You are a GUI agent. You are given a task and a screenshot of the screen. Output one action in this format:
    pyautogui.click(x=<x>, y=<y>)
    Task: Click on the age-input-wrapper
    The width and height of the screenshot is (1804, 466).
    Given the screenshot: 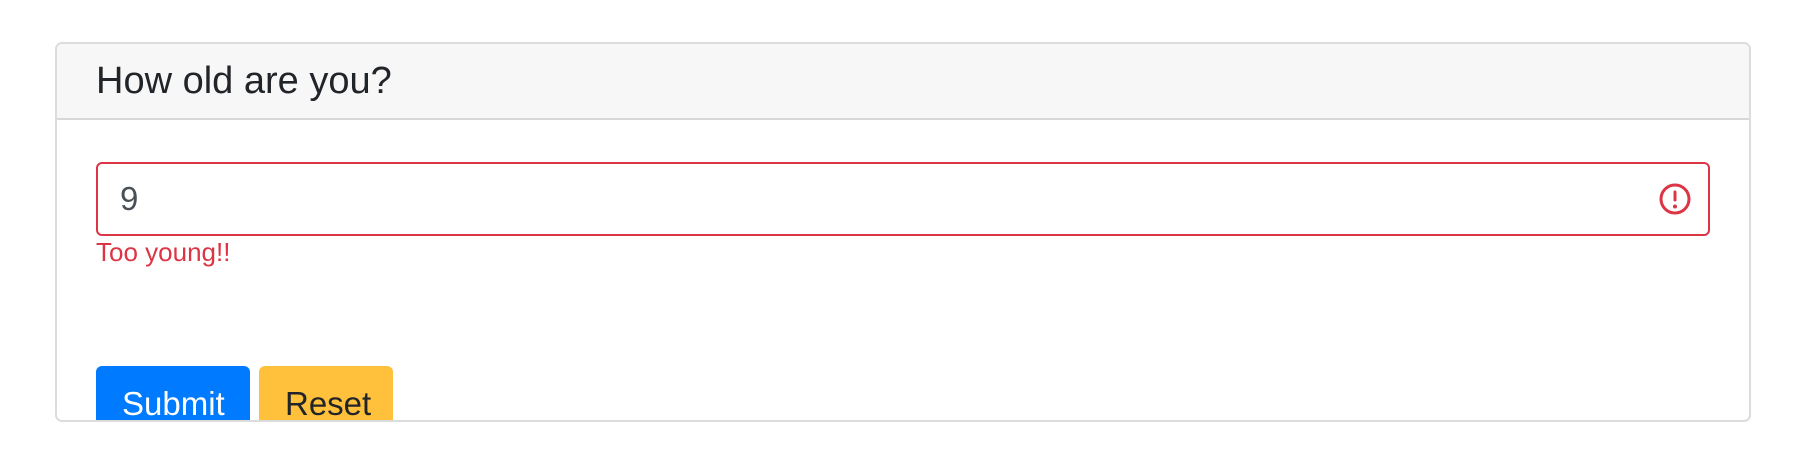 What is the action you would take?
    pyautogui.click(x=903, y=199)
    